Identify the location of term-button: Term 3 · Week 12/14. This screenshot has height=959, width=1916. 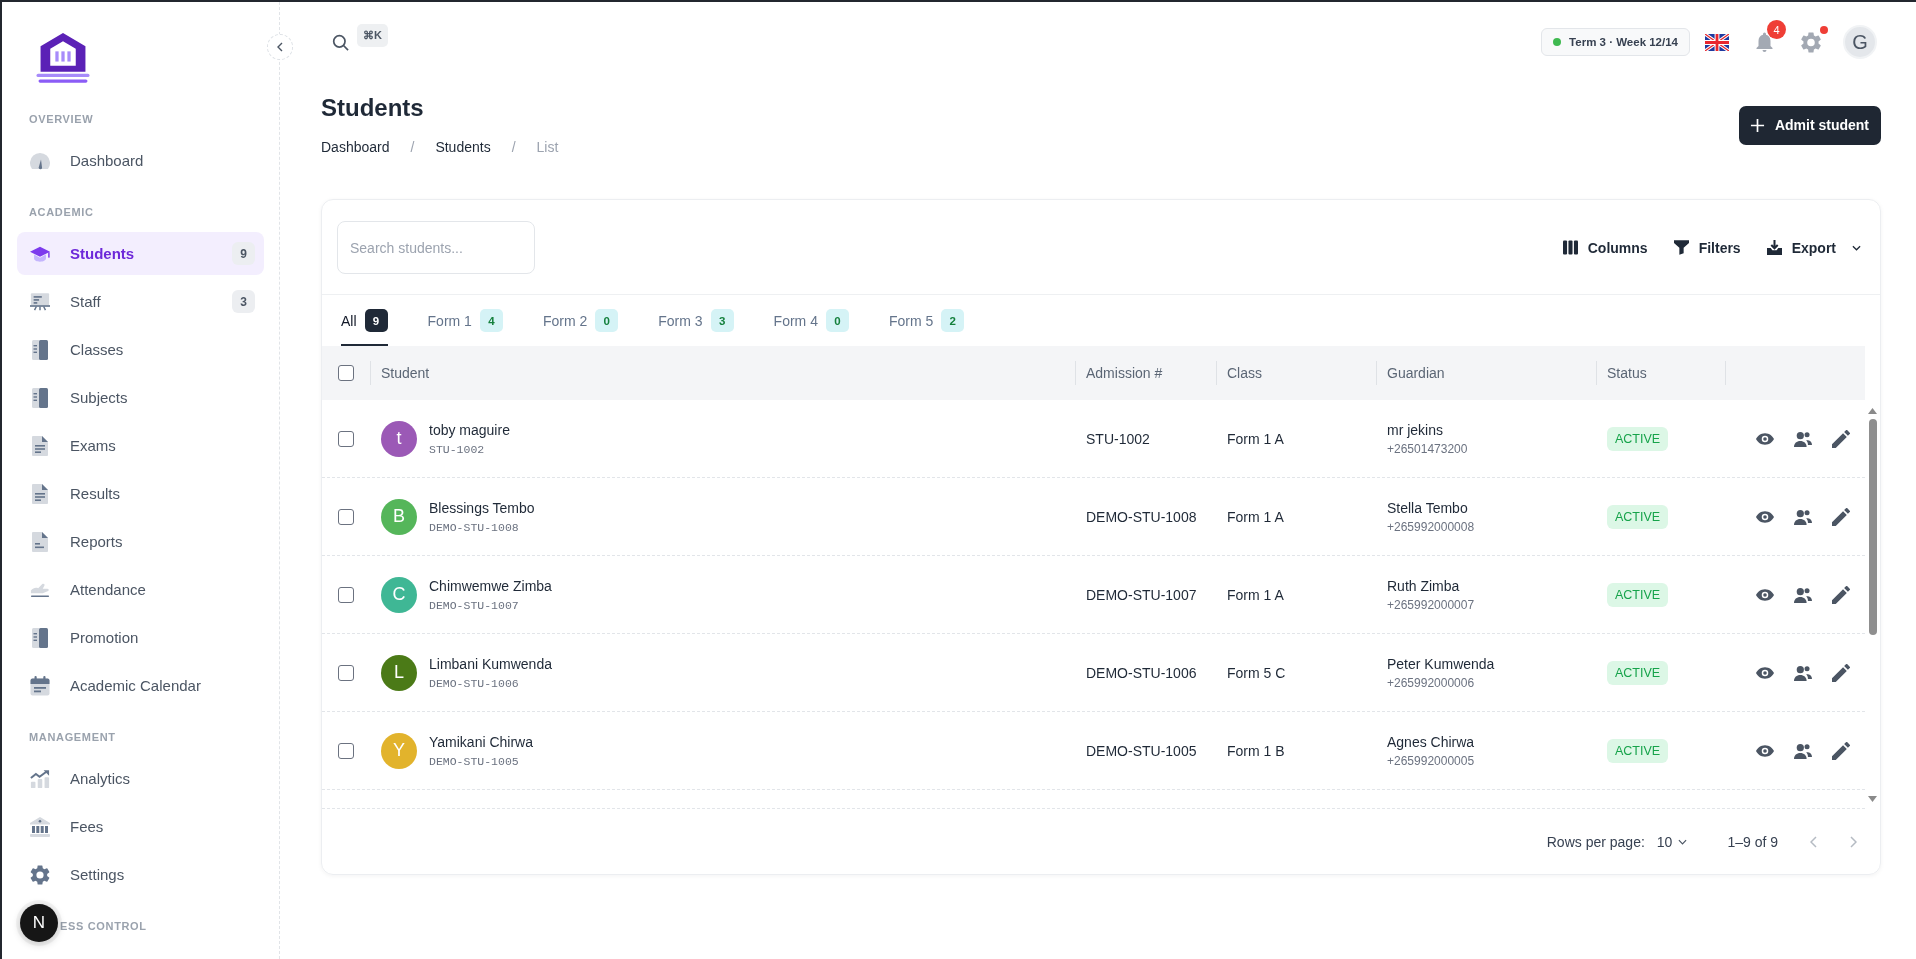
(1615, 42).